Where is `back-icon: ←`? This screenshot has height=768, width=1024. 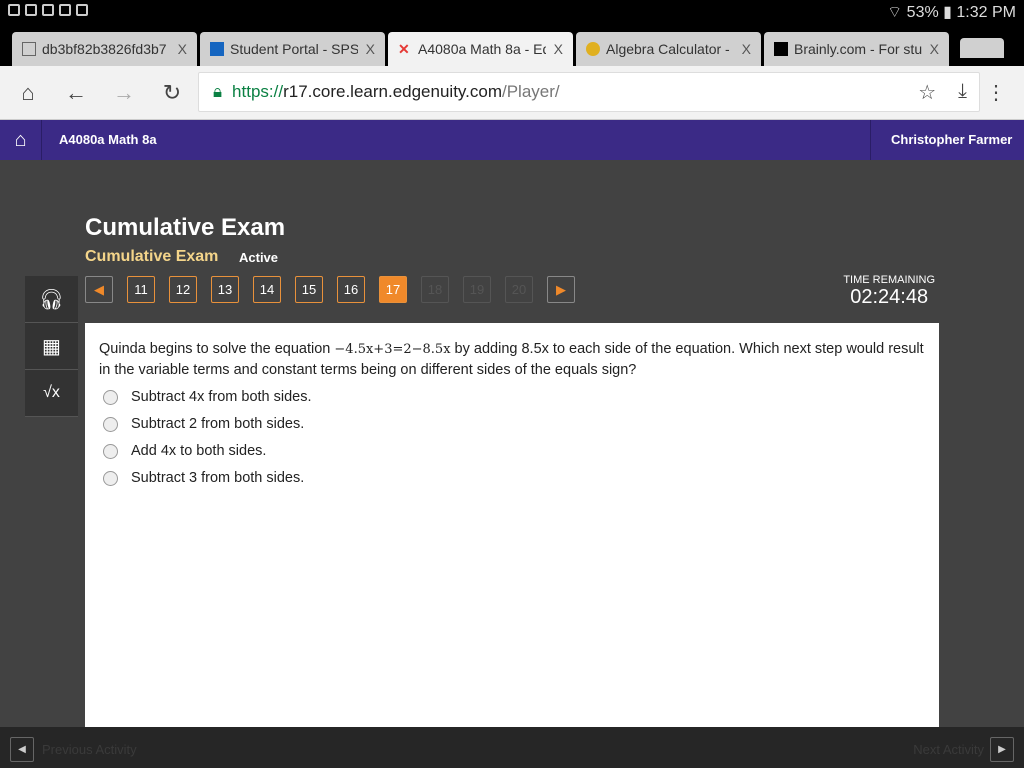
back-icon: ← is located at coordinates (76, 93).